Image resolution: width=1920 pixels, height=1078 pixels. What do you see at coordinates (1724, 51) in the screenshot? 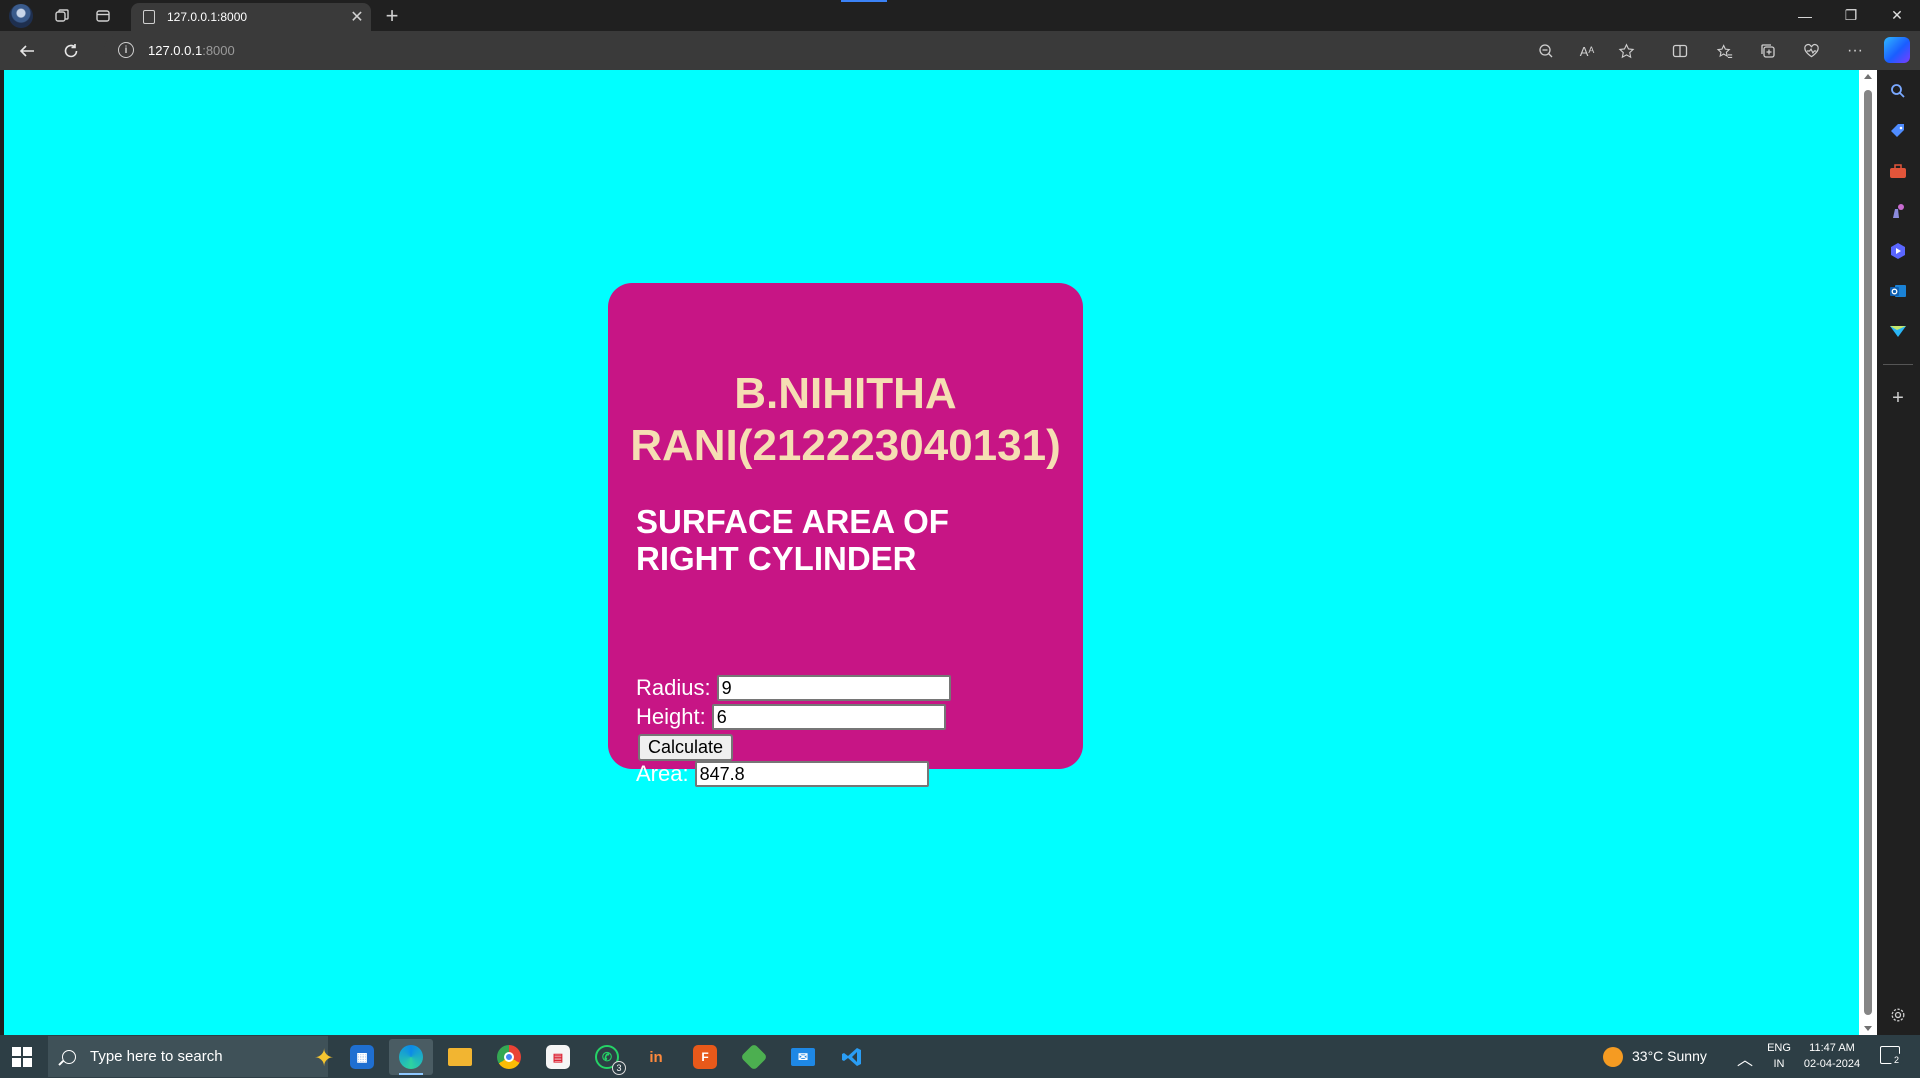
I see `favorites-icon` at bounding box center [1724, 51].